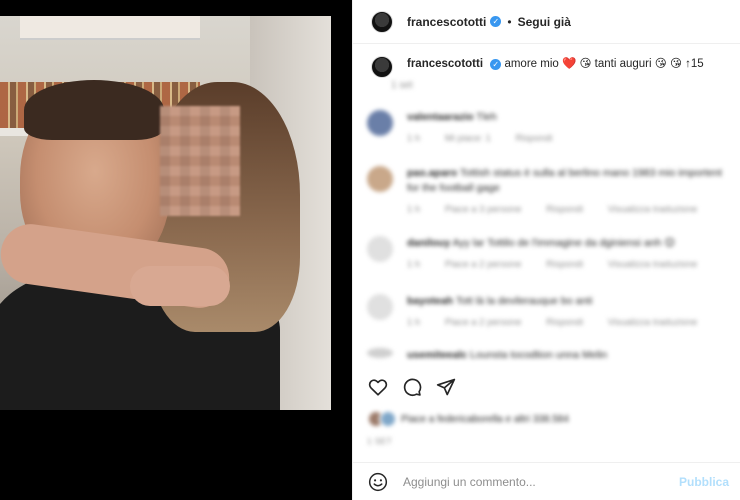 The height and width of the screenshot is (500, 740). I want to click on comment-text: Lounsta tocodtion unna Melin, so click(539, 355).